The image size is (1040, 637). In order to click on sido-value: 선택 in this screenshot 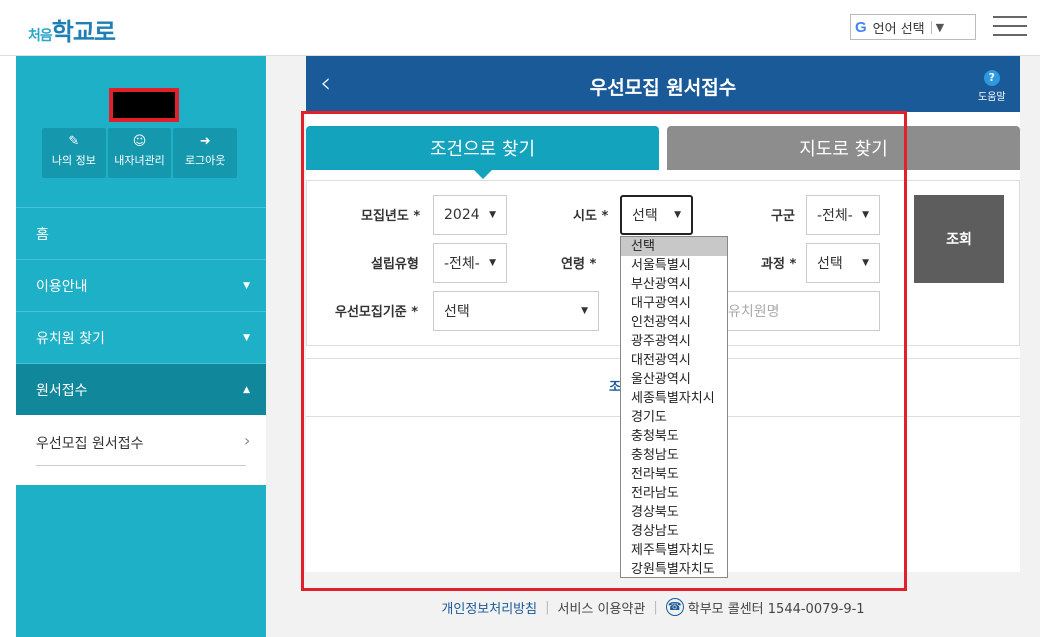, I will do `click(645, 216)`.